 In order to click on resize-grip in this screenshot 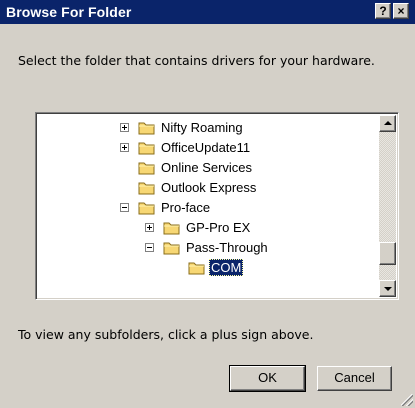, I will do `click(407, 400)`.